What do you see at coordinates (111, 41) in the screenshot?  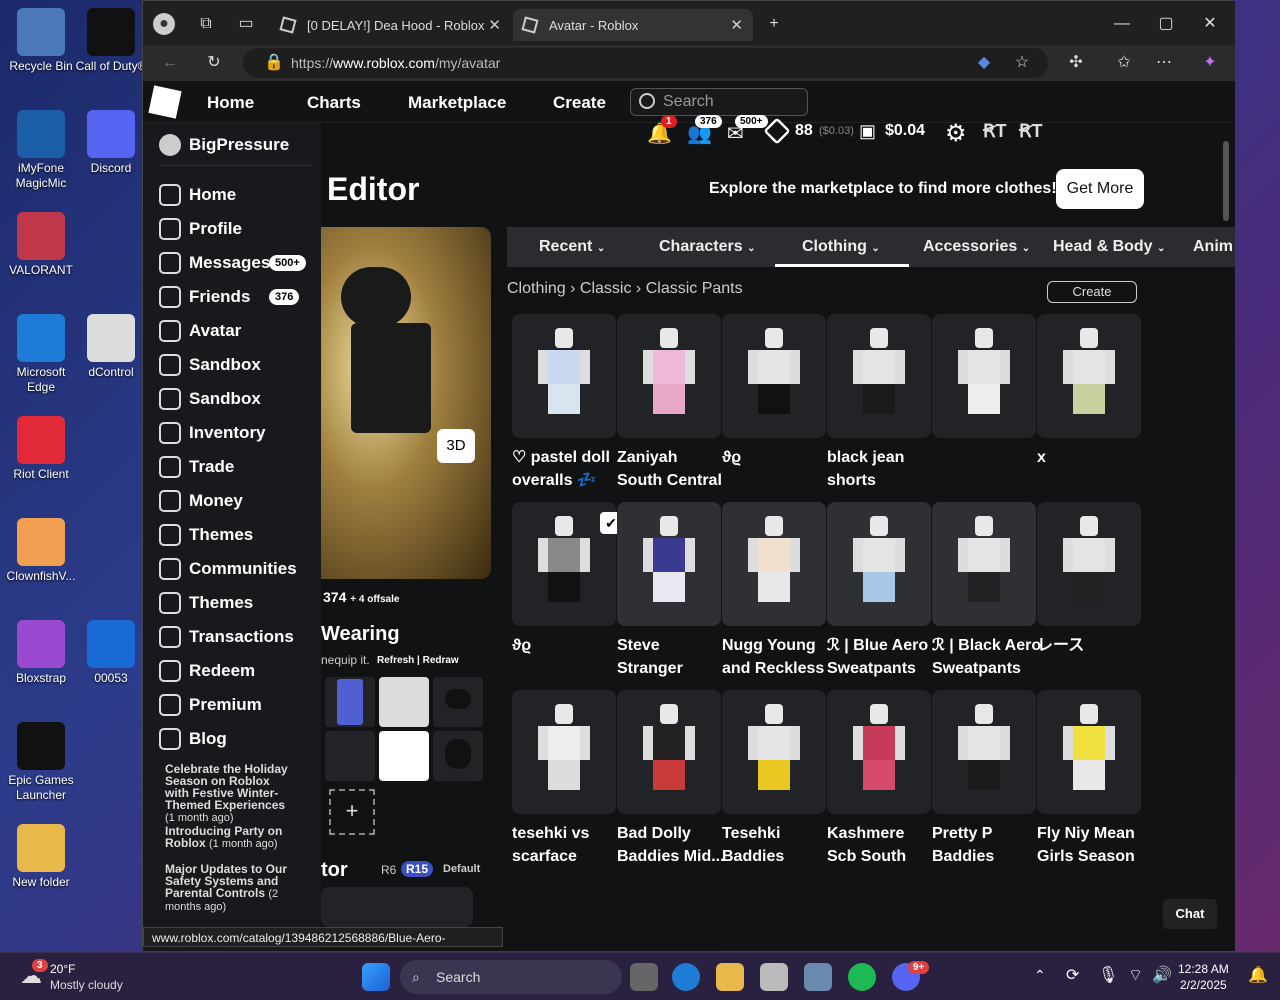 I see `desktop-icon: Call of Duty®` at bounding box center [111, 41].